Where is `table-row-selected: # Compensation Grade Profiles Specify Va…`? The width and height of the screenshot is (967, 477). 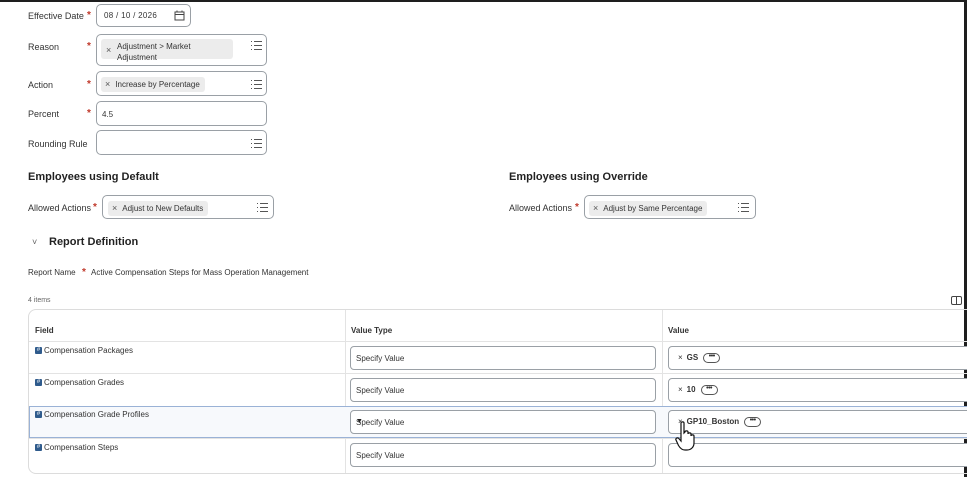
table-row-selected: # Compensation Grade Profiles Specify Va… is located at coordinates (498, 422).